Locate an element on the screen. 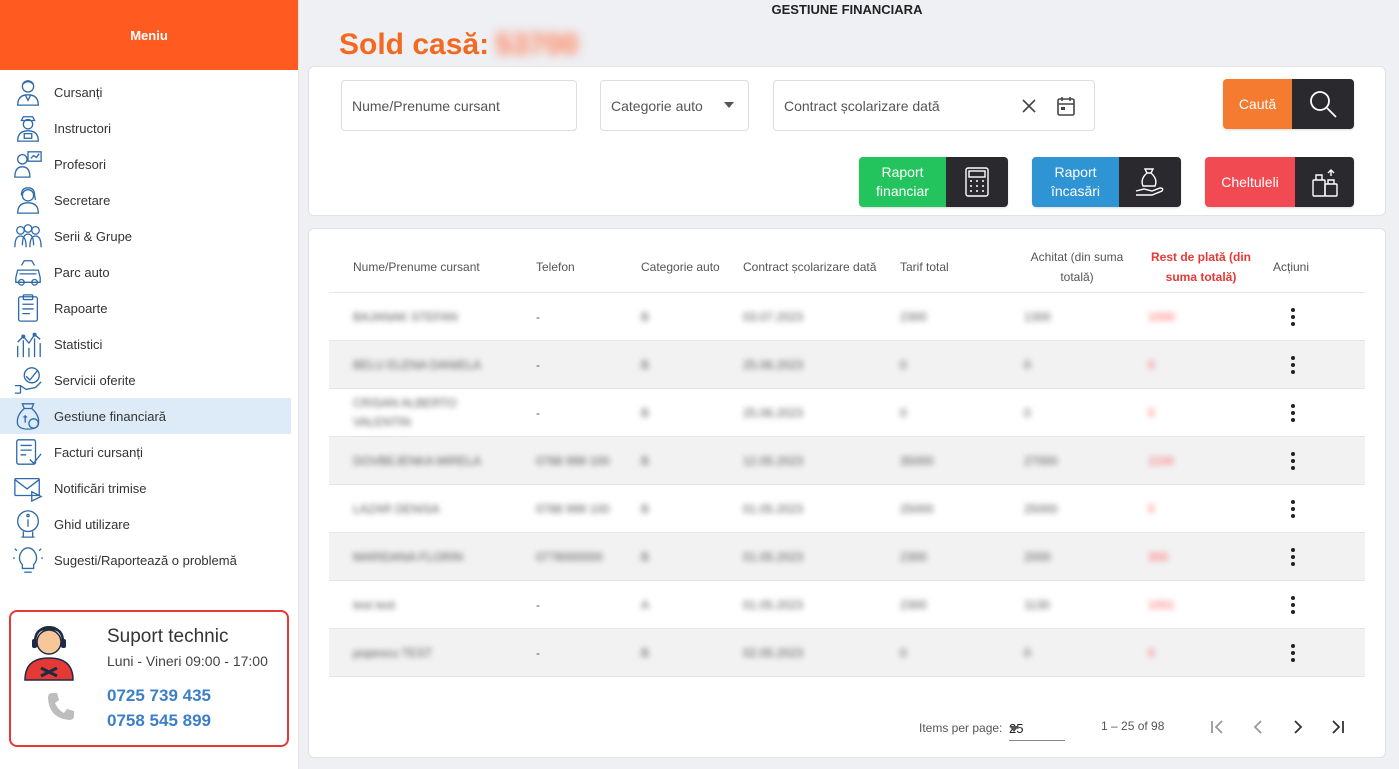 The height and width of the screenshot is (769, 1399). next-page-button is located at coordinates (1298, 727).